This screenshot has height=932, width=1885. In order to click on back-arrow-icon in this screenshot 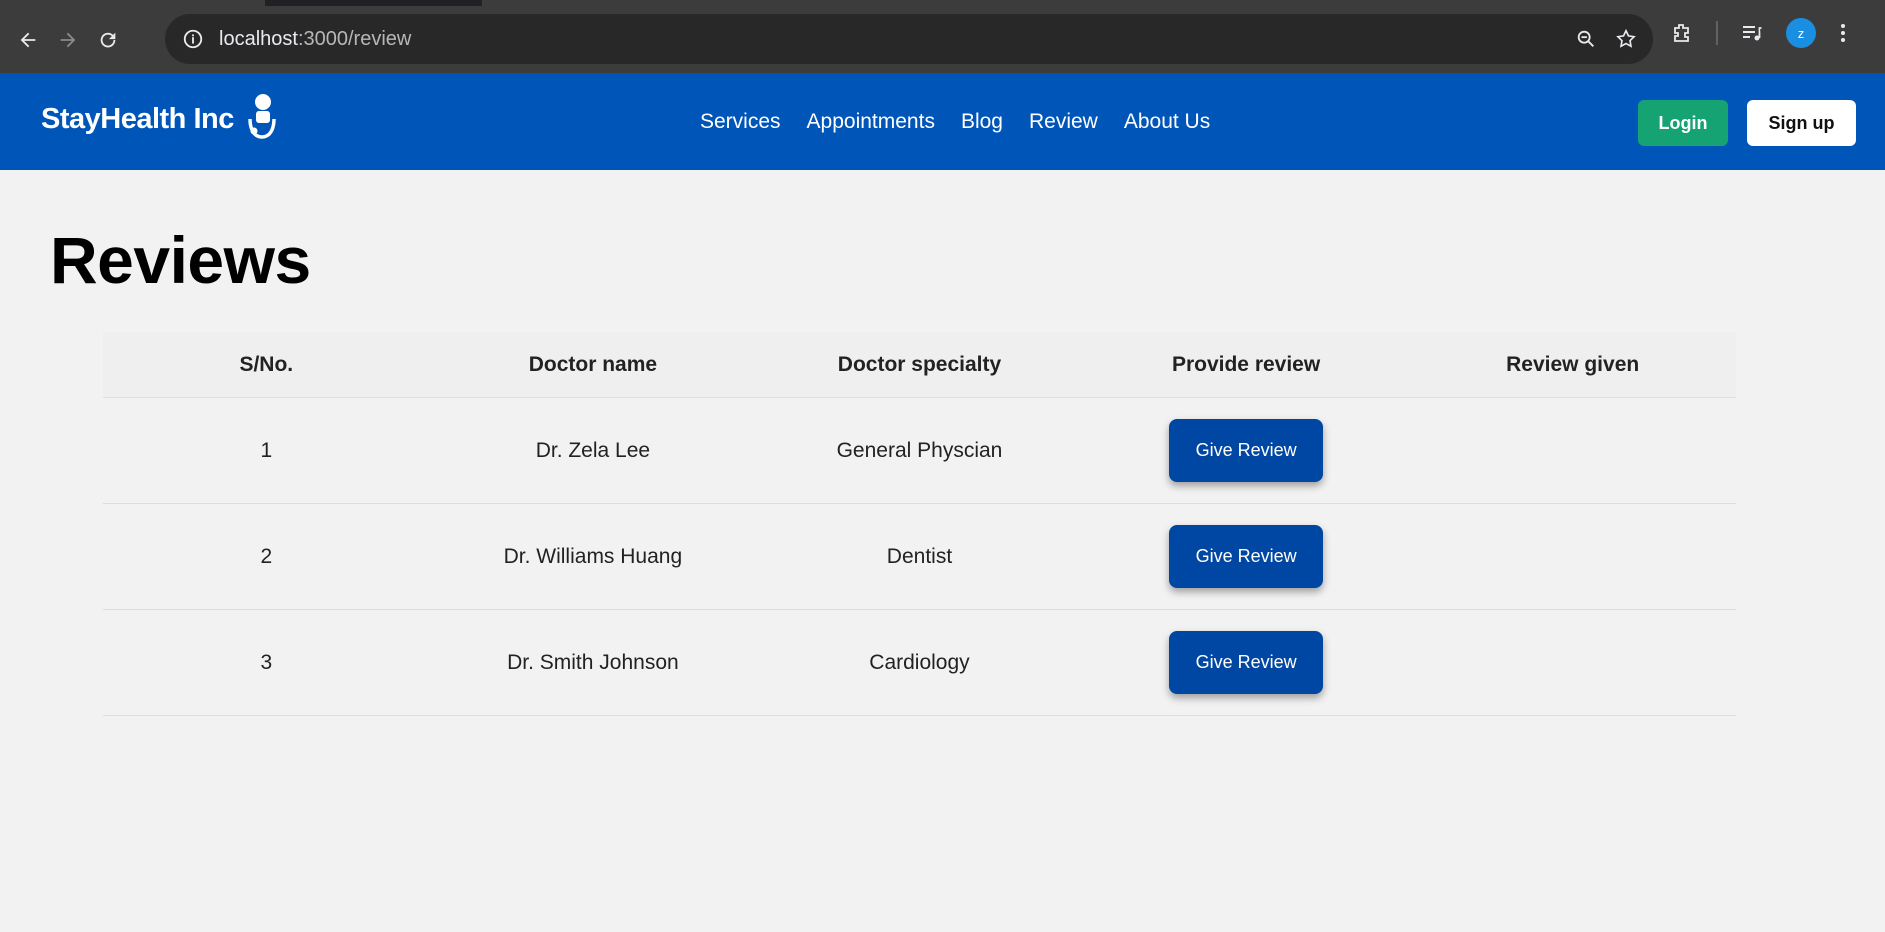, I will do `click(28, 39)`.